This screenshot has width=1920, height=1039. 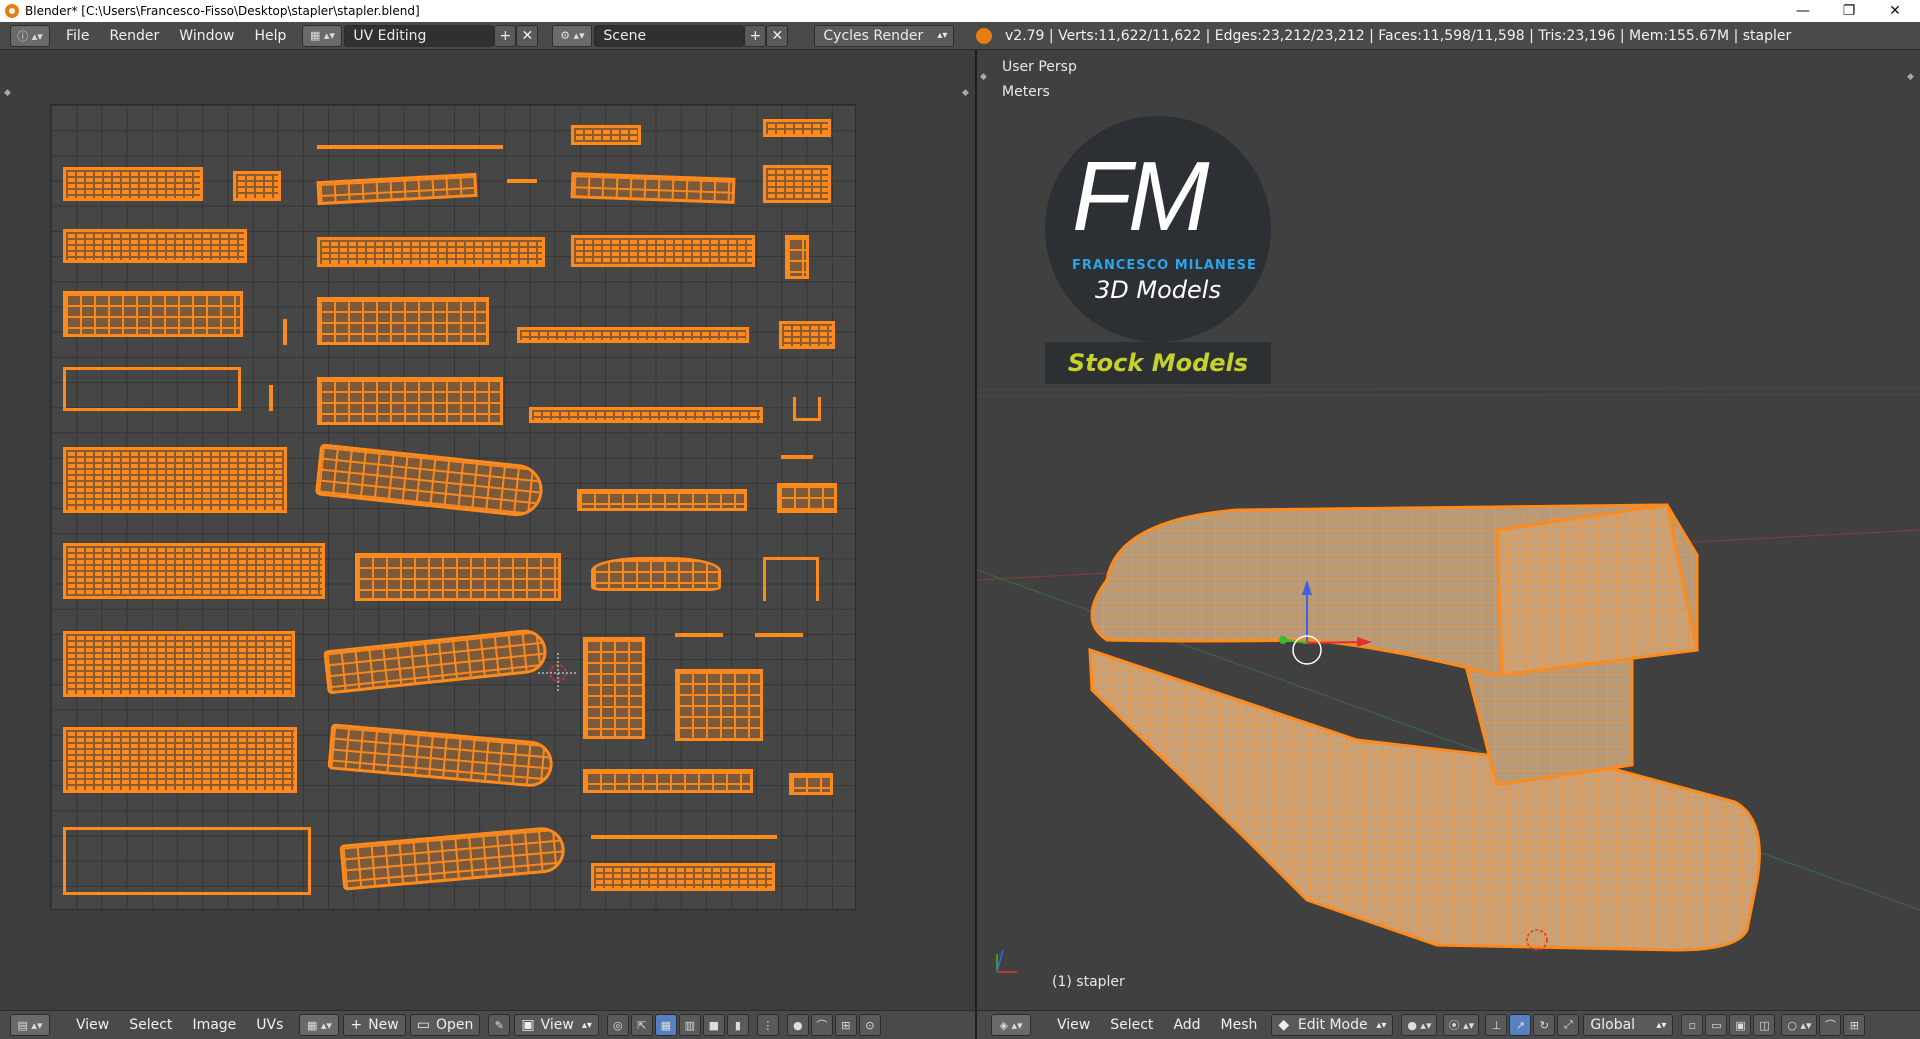 I want to click on proportional-edit-icon: ●, so click(x=797, y=1025).